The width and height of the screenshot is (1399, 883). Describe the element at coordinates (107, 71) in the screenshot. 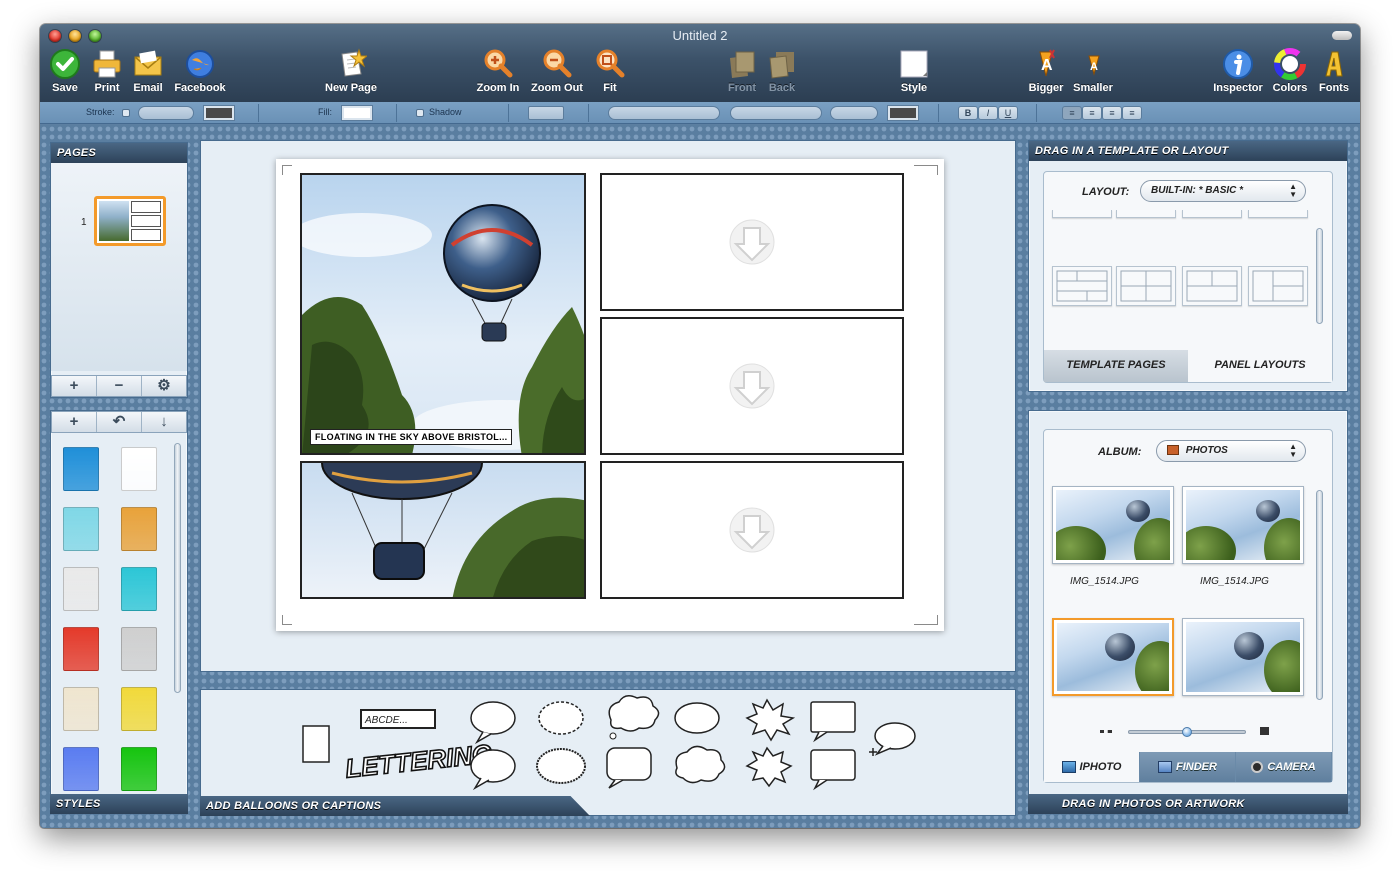

I see `print-button: Print` at that location.